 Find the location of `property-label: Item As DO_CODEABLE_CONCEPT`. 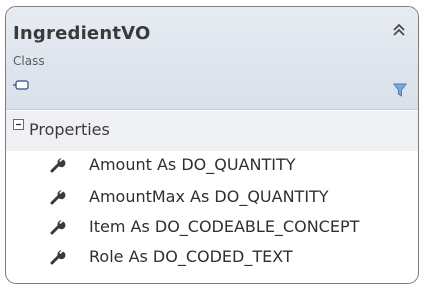

property-label: Item As DO_CODEABLE_CONCEPT is located at coordinates (224, 226).